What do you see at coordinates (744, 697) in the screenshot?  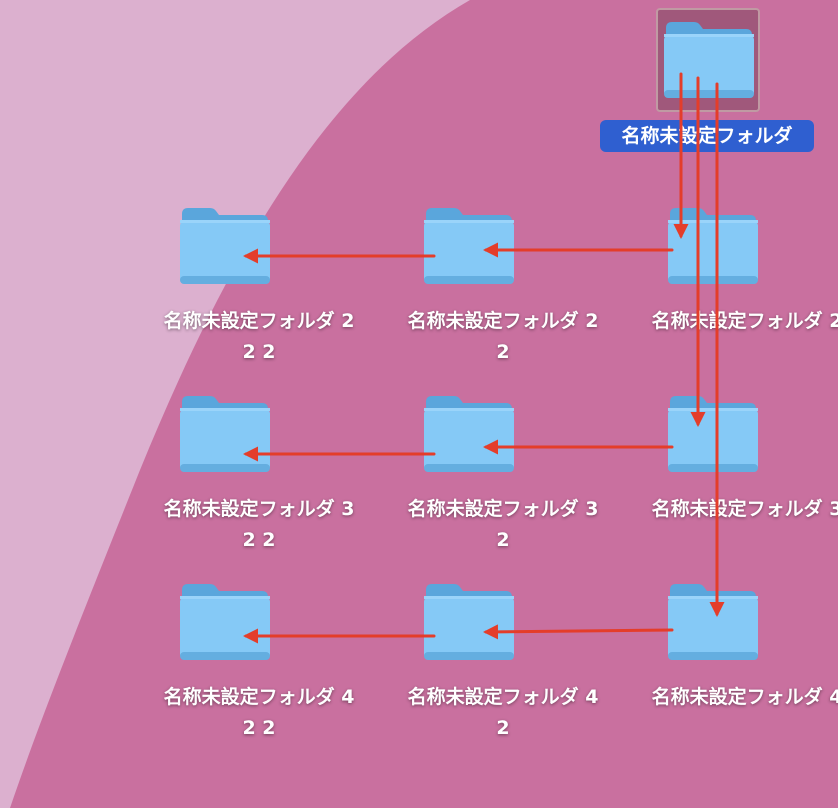 I see `folder-label: 名称未設定フォルダ 4` at bounding box center [744, 697].